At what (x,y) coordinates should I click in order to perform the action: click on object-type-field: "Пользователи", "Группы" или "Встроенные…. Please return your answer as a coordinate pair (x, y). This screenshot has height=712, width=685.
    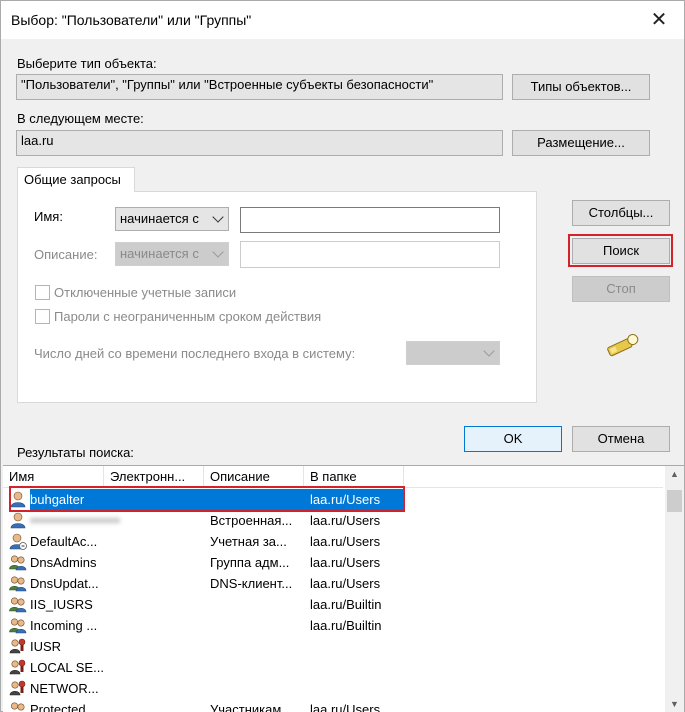
    Looking at the image, I should click on (259, 87).